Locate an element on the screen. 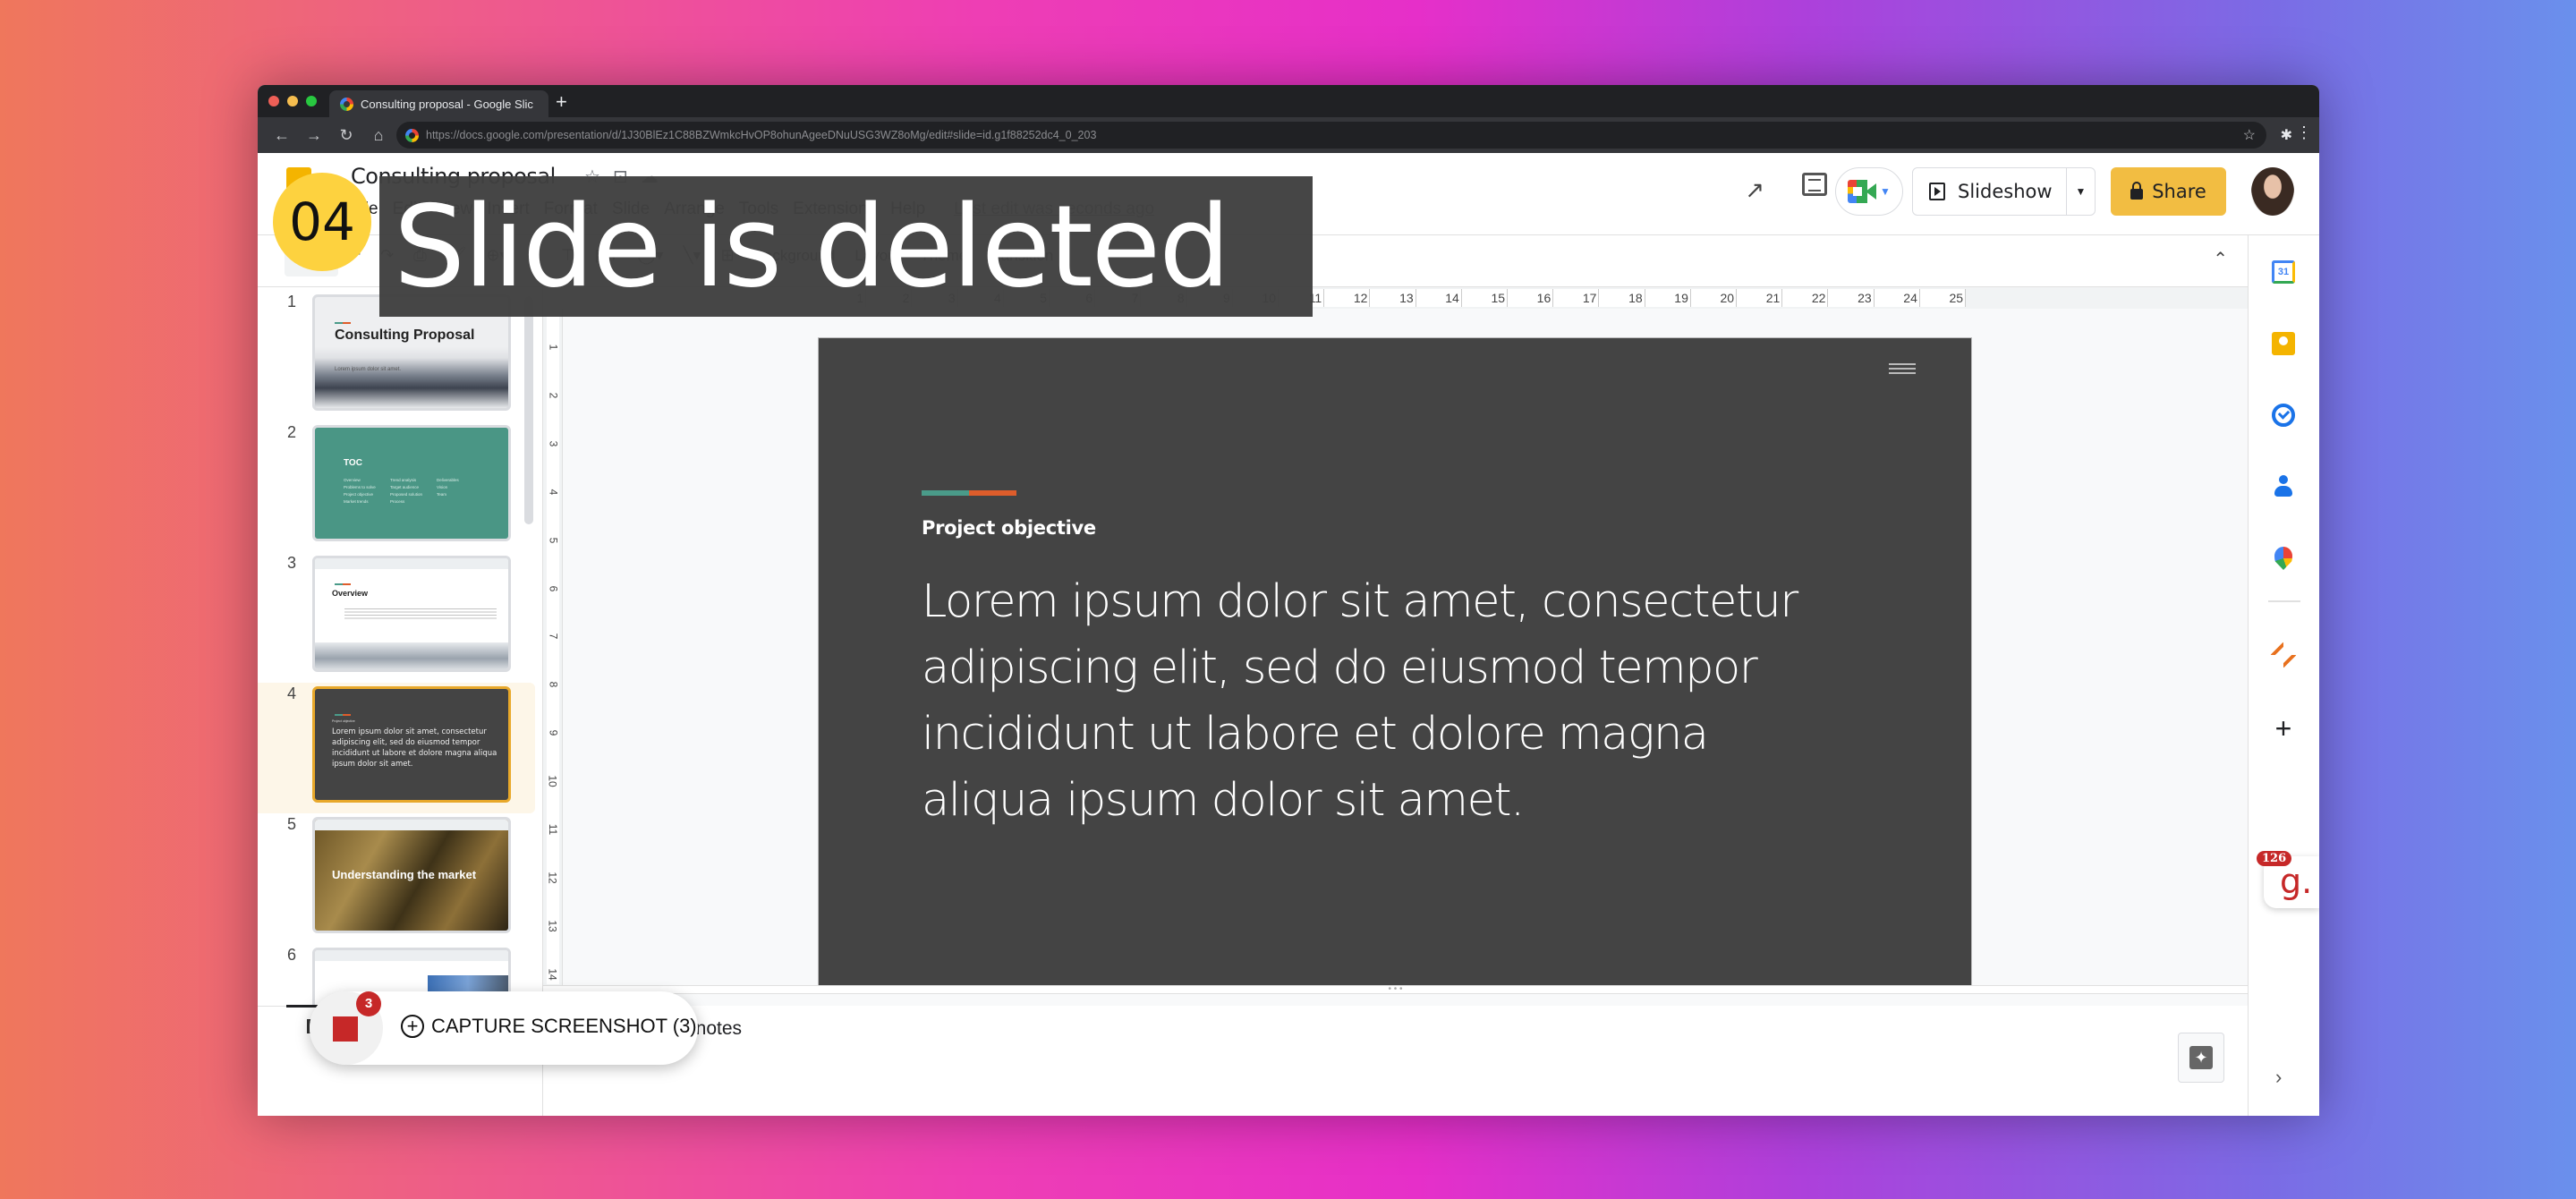  ruler-tick-label: 6 is located at coordinates (553, 588).